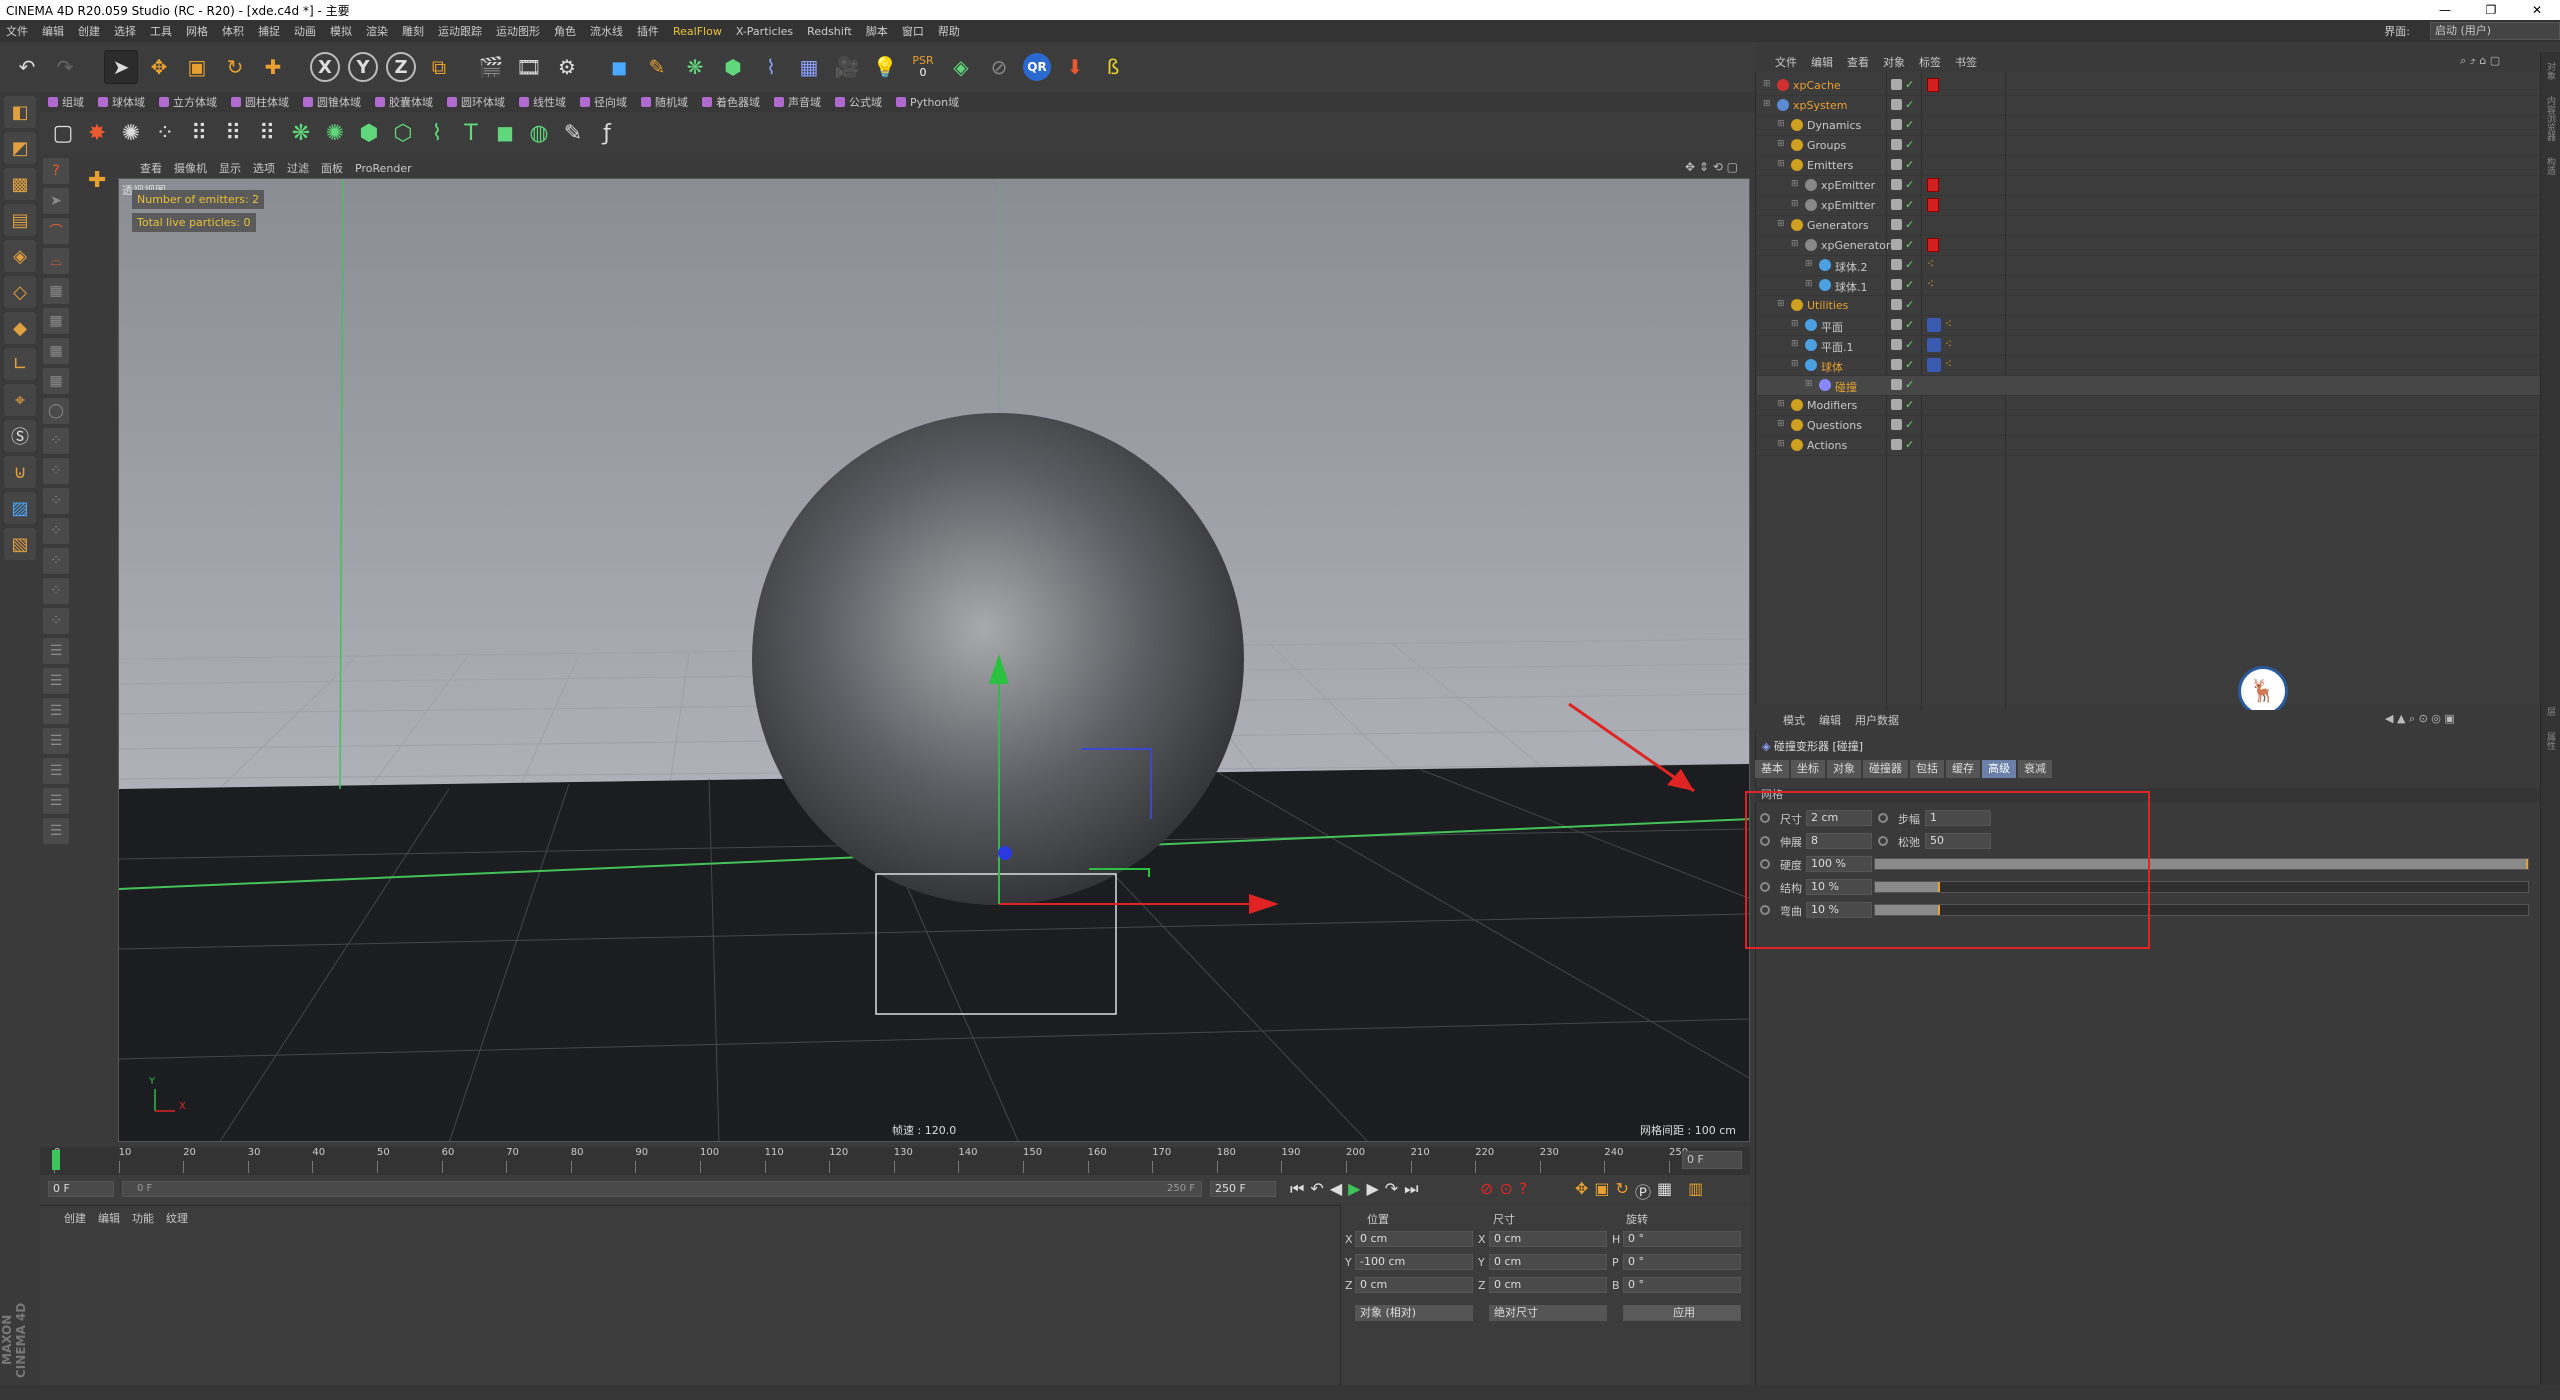 The width and height of the screenshot is (2560, 1400). Describe the element at coordinates (1414, 1262) in the screenshot. I see `position-y-field: -100 cm` at that location.